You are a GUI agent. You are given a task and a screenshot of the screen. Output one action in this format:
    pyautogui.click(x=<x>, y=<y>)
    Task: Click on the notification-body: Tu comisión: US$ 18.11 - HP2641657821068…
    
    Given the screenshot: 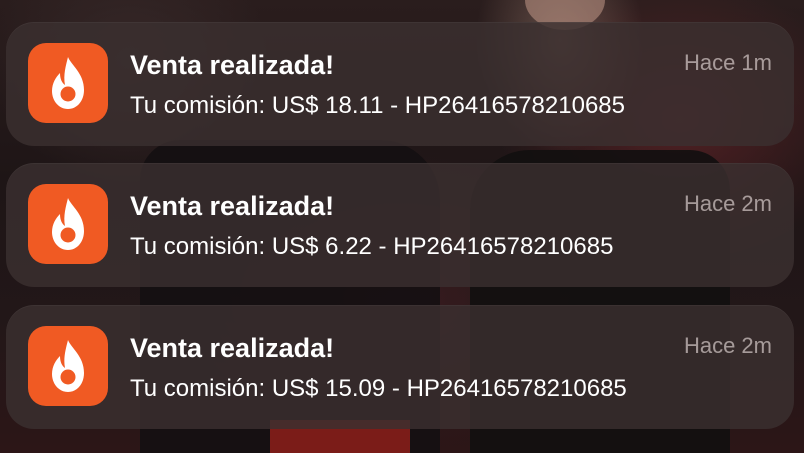 What is the action you would take?
    pyautogui.click(x=377, y=105)
    